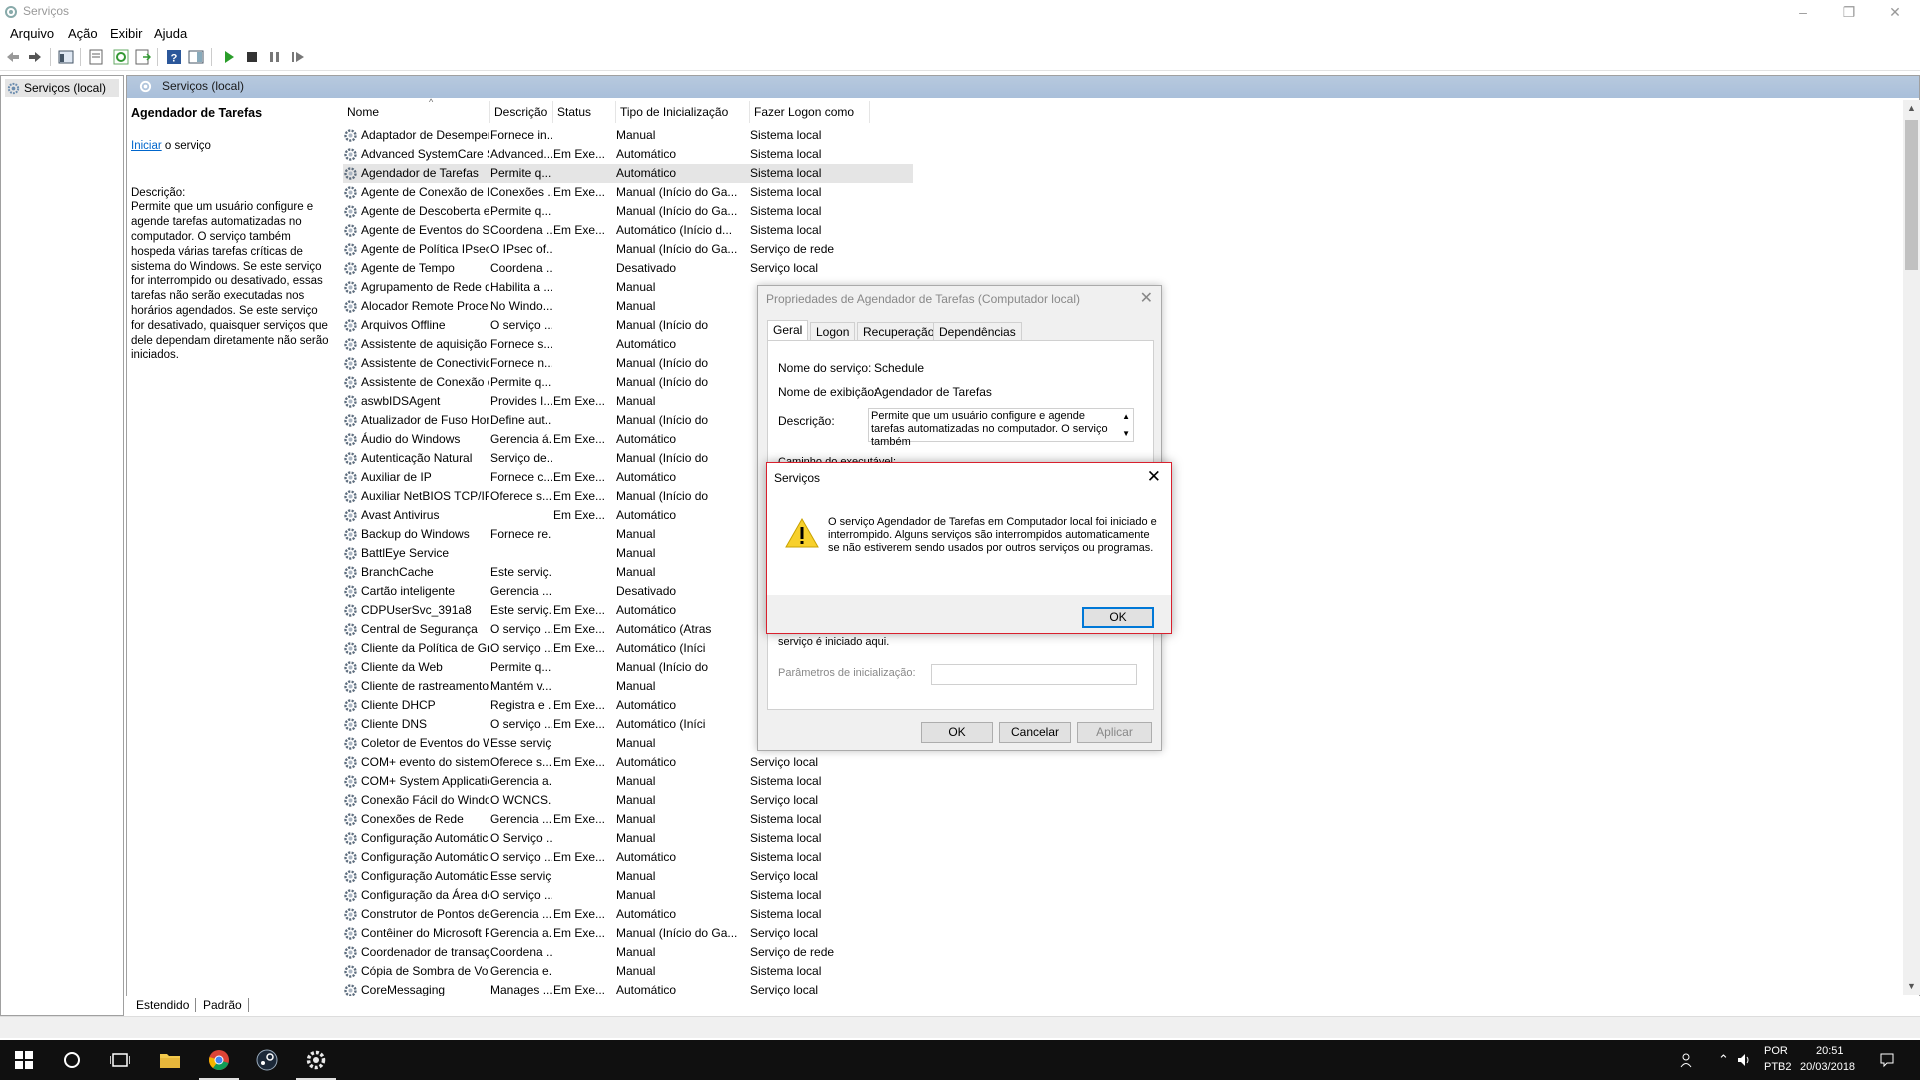 Image resolution: width=1920 pixels, height=1080 pixels. I want to click on services-taskbar-button, so click(316, 1060).